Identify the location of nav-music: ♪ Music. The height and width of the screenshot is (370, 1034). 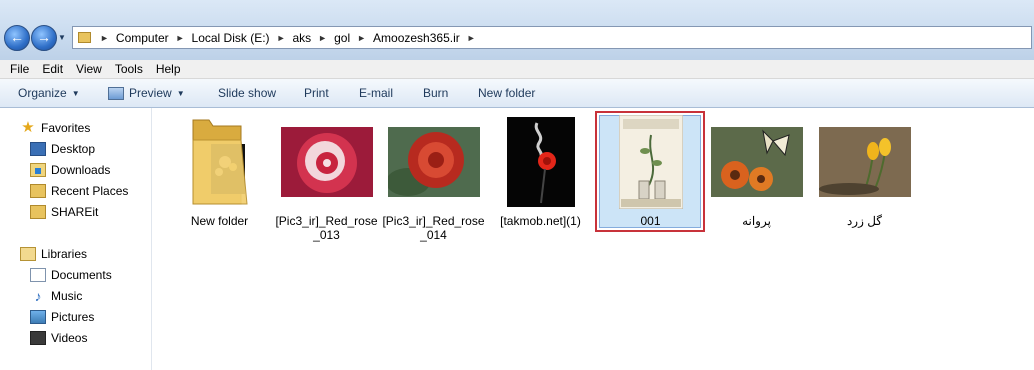
(56, 296).